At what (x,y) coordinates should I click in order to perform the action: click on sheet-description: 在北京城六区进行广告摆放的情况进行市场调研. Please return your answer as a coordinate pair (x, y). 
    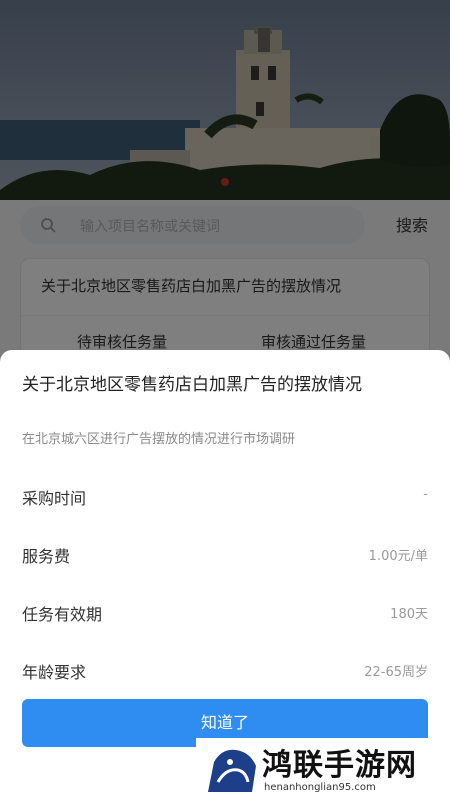
    Looking at the image, I should click on (159, 439).